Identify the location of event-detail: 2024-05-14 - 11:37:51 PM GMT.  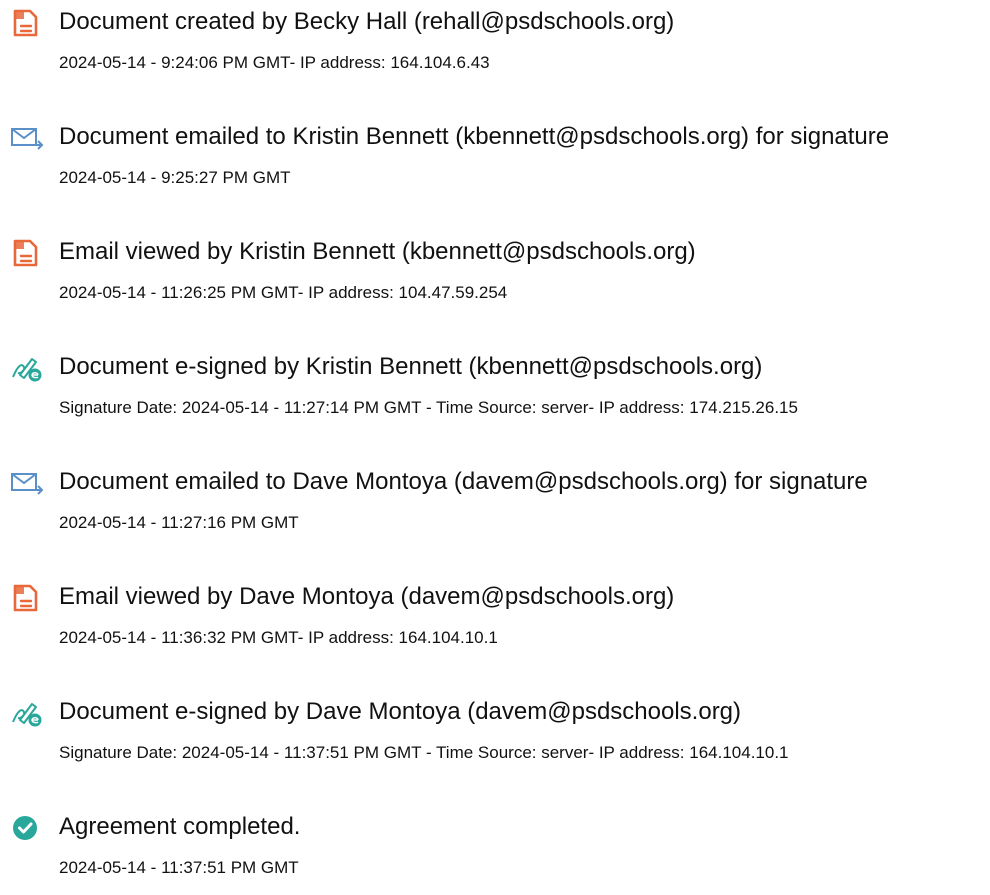
(179, 867).